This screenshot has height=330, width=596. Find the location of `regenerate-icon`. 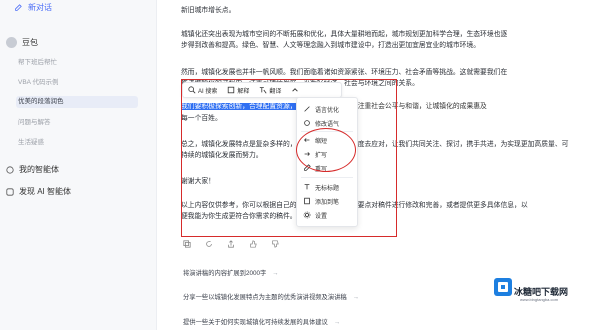

regenerate-icon is located at coordinates (209, 244).